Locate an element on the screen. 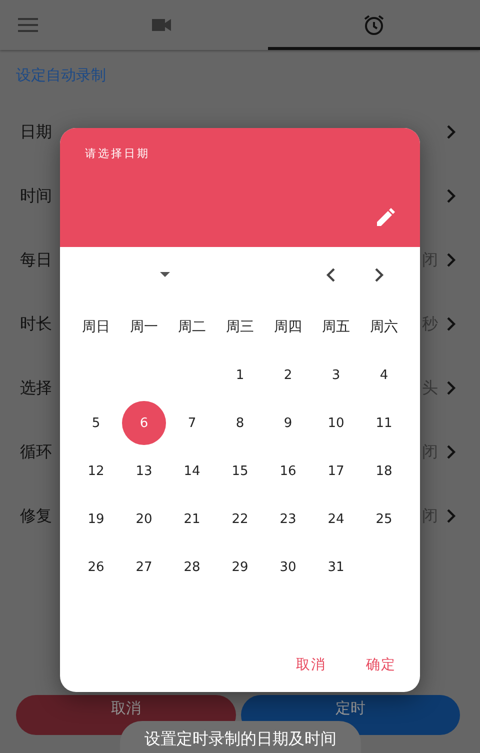 The width and height of the screenshot is (480, 753). calendar-day: 8 is located at coordinates (240, 423).